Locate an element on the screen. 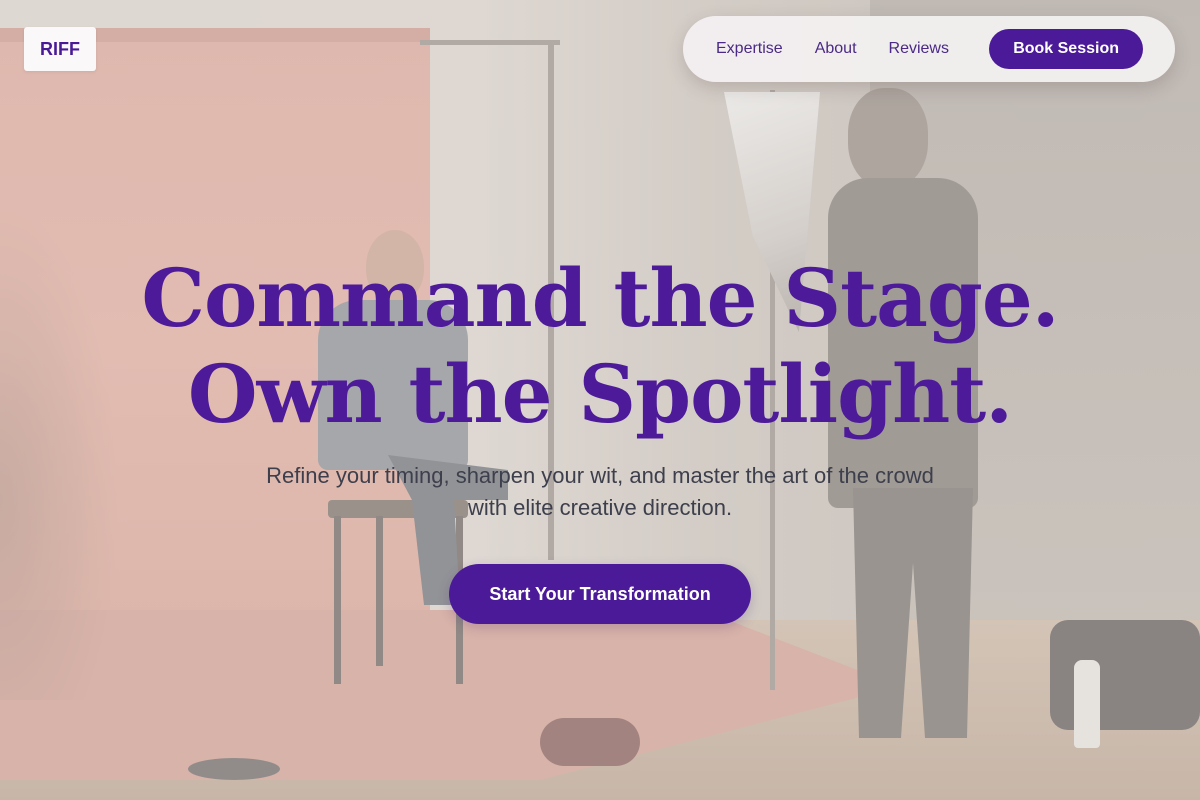 The height and width of the screenshot is (800, 1200). hero-title-line-1: Command the Stage. is located at coordinates (600, 298).